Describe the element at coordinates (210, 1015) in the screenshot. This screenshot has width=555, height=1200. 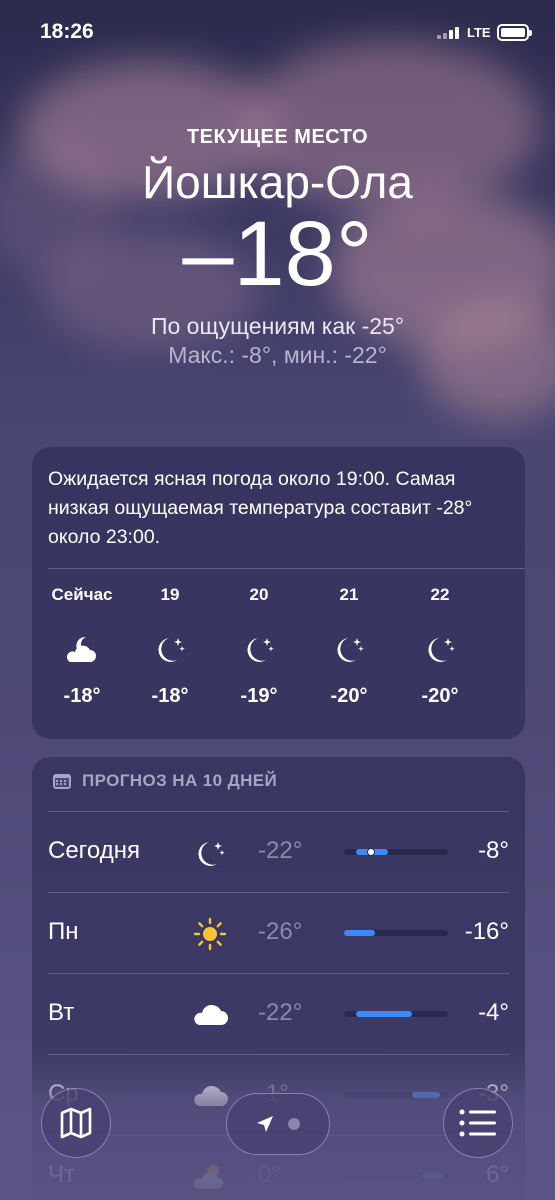
I see `cloud-icon` at that location.